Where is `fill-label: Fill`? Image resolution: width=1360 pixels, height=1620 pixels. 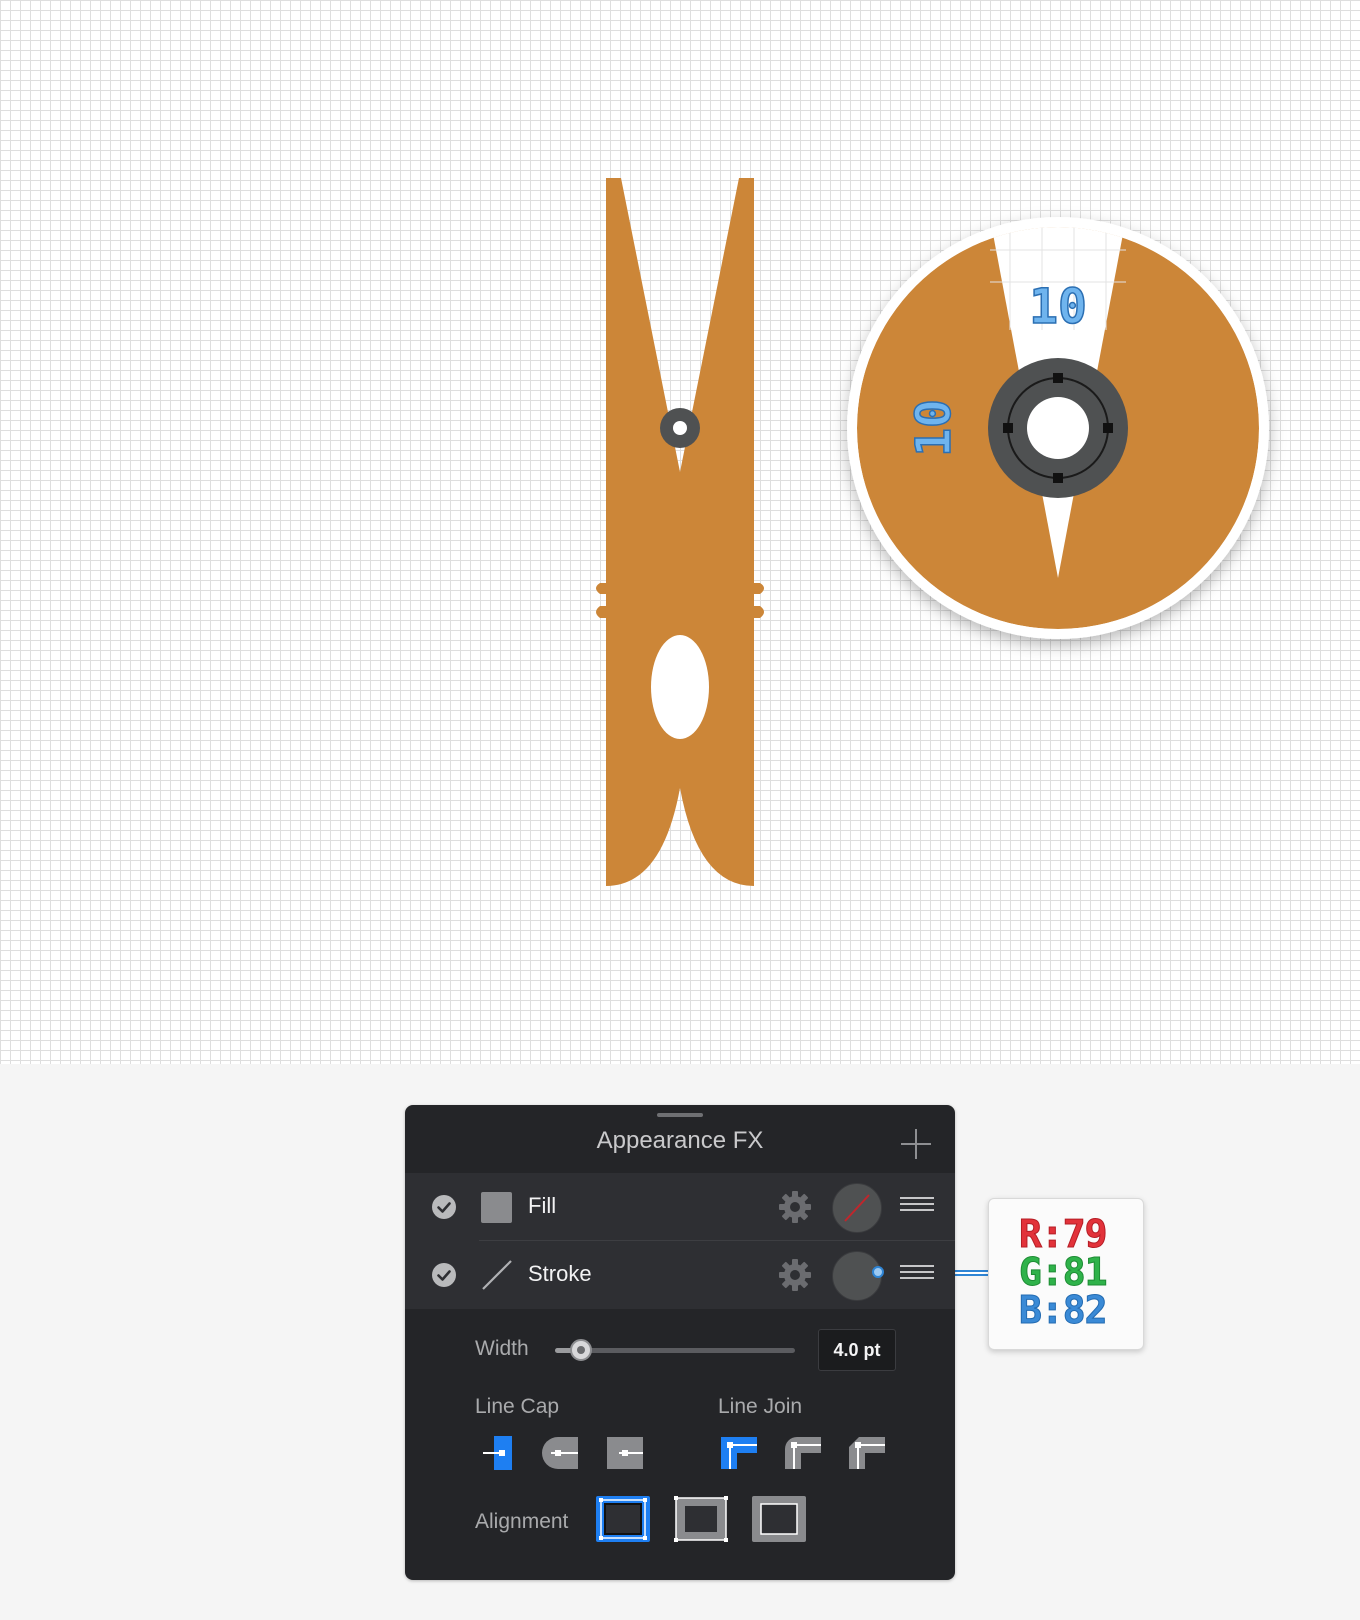 fill-label: Fill is located at coordinates (542, 1205).